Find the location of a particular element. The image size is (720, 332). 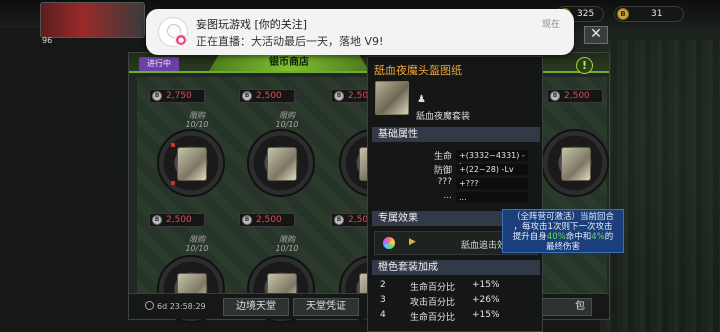

stat-row: 生命+(3332~4331) -Lv is located at coordinates (456, 160).